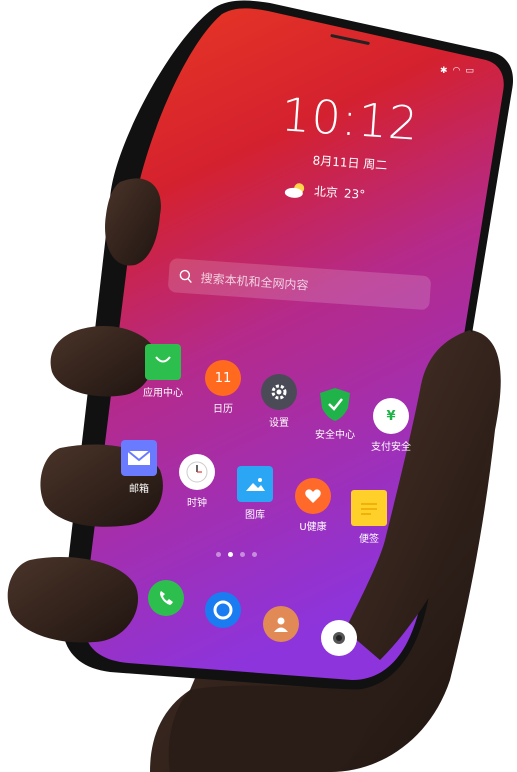 This screenshot has height=772, width=517. What do you see at coordinates (223, 610) in the screenshot?
I see `browser-icon` at bounding box center [223, 610].